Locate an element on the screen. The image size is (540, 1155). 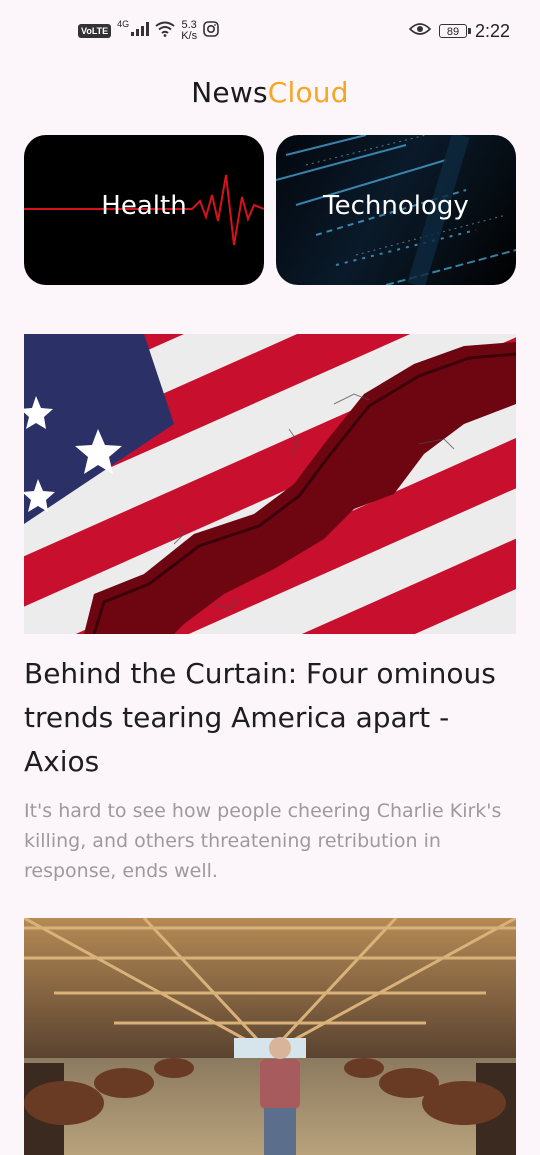
network-speed: 5.3 K/s is located at coordinates (189, 31).